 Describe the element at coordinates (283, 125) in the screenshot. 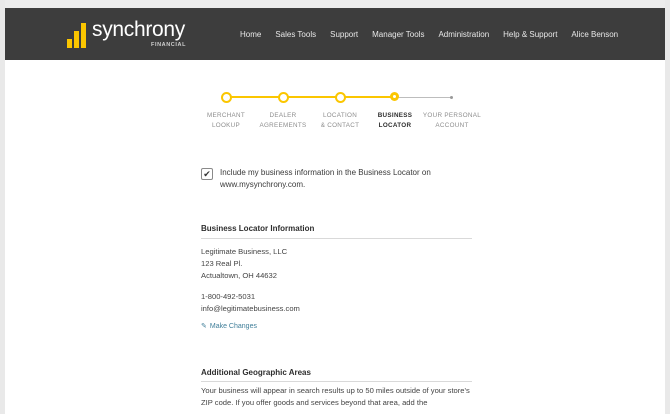

I see `step-label-line2: AGREEMENTS` at that location.